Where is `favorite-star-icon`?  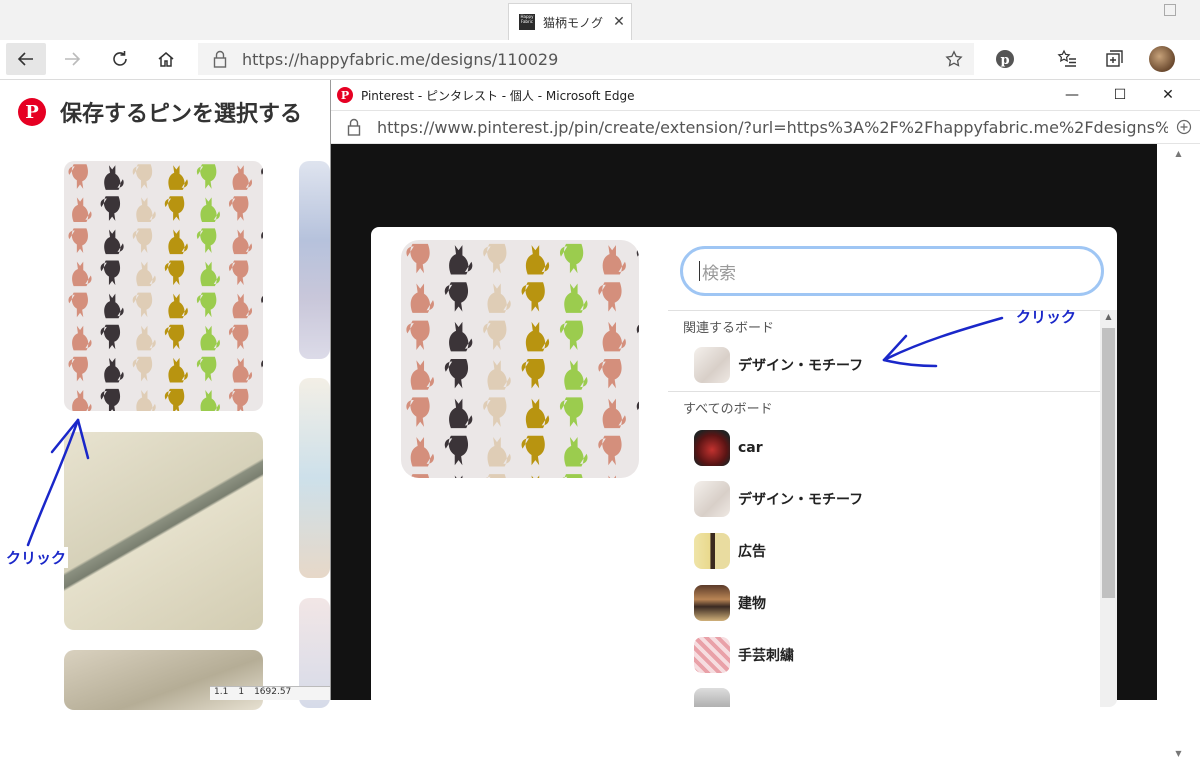
favorite-star-icon is located at coordinates (954, 59).